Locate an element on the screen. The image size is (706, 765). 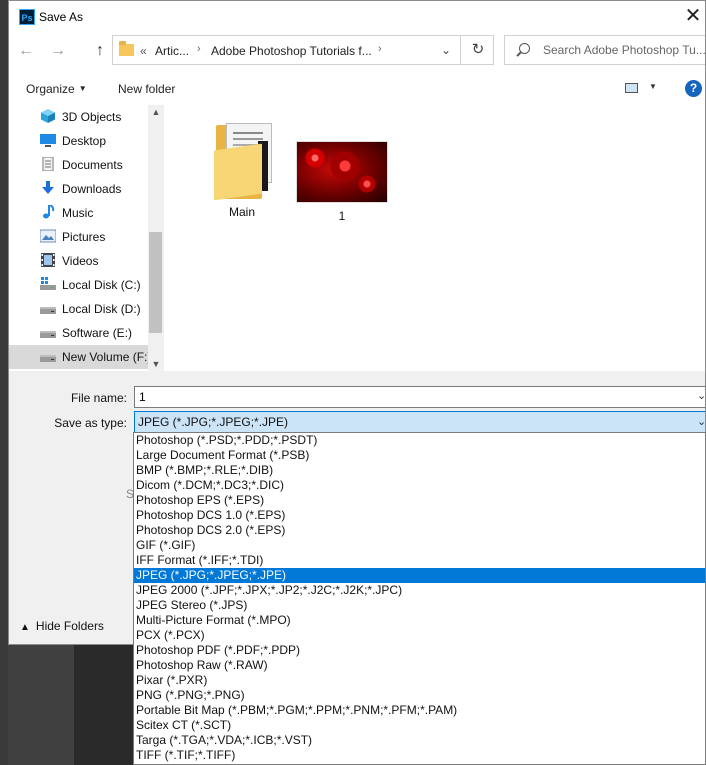
scrollbar-thumb is located at coordinates (155, 282).